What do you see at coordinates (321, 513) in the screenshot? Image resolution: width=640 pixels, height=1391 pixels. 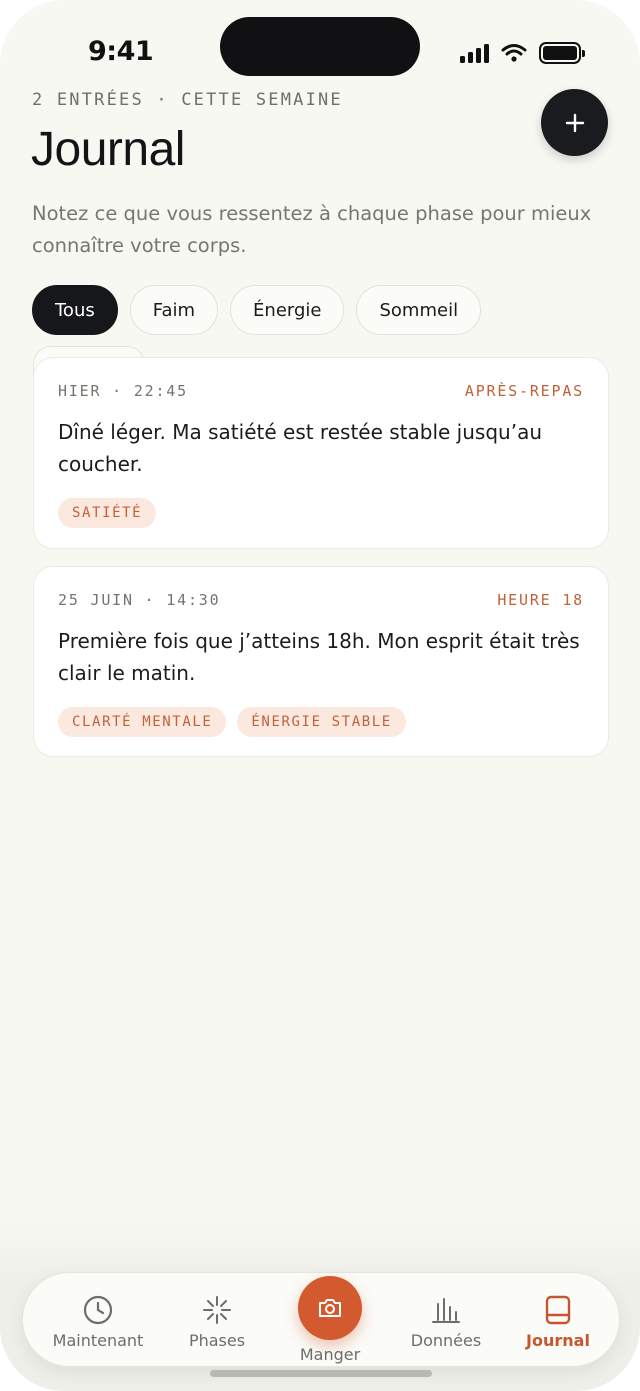 I see `entry-tags: SATIÉTÉ` at bounding box center [321, 513].